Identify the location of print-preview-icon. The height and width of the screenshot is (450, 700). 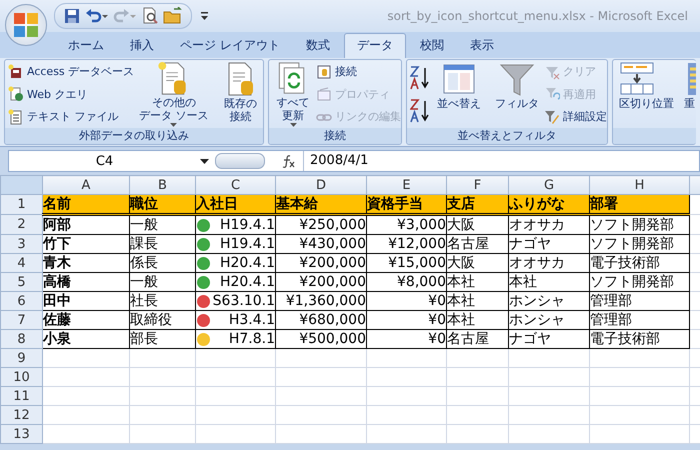
(150, 16).